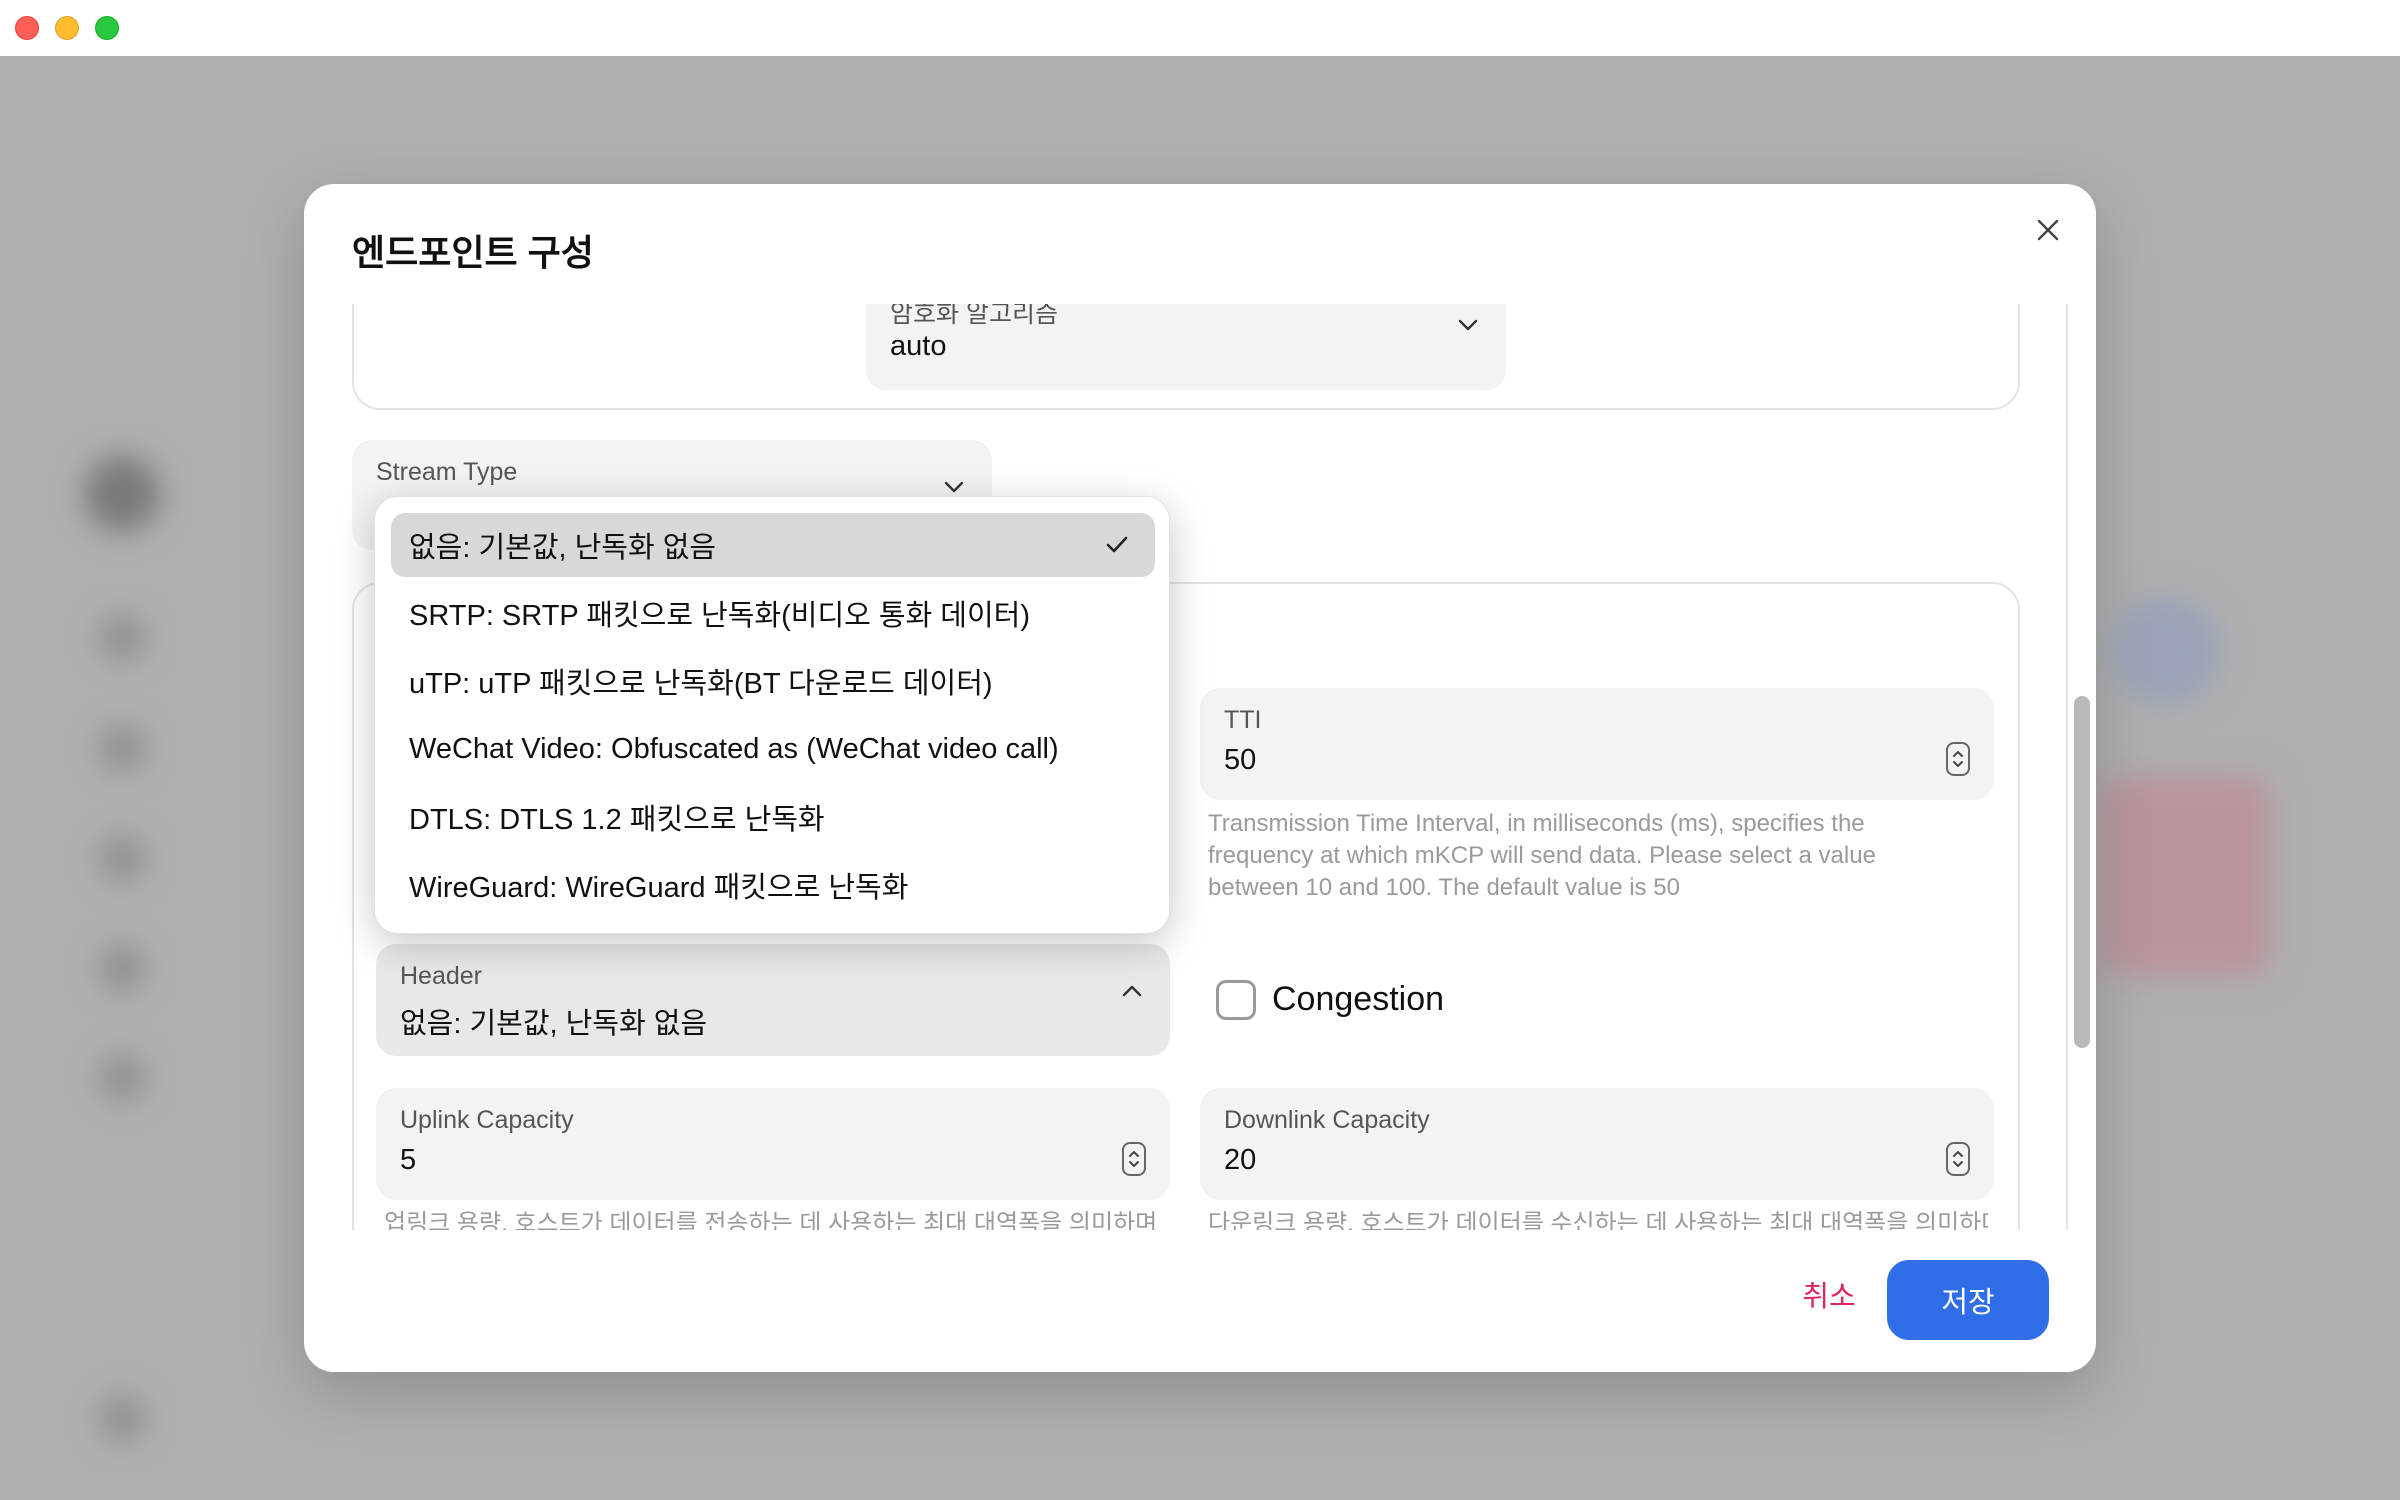 This screenshot has height=1500, width=2400. I want to click on header-option-label: uTP: uTP 패킷으로 난독화(BT 다운로드 데이터), so click(701, 684).